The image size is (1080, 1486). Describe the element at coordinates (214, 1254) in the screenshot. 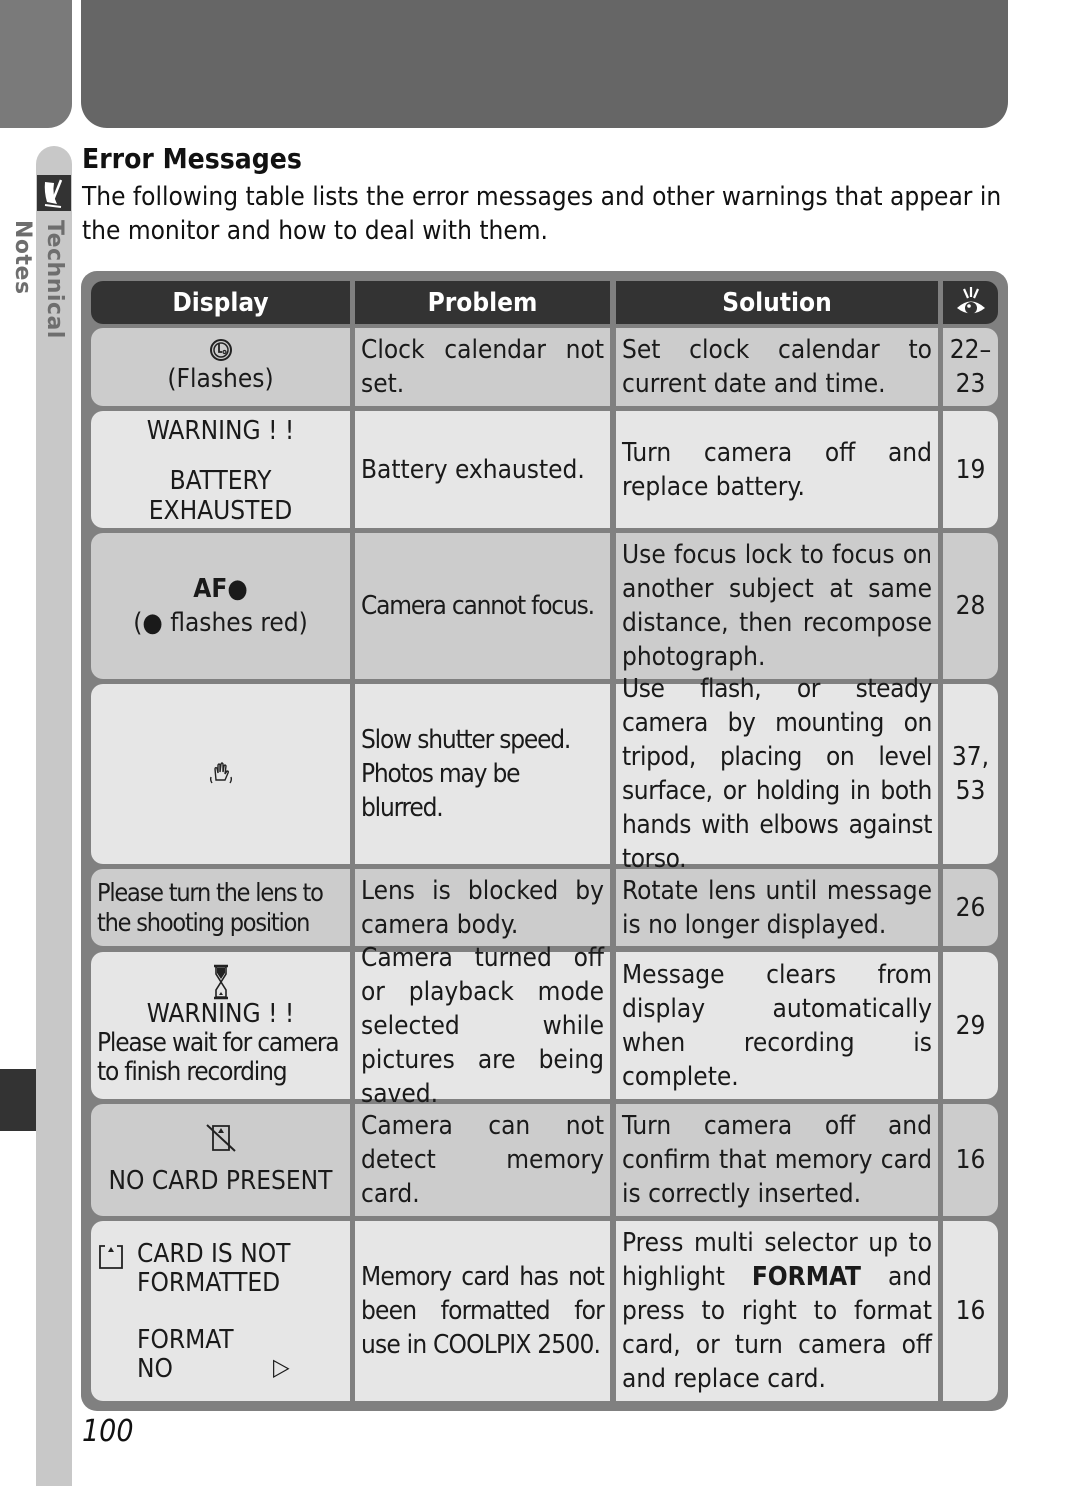

I see `display-text: CARD IS NOT` at that location.